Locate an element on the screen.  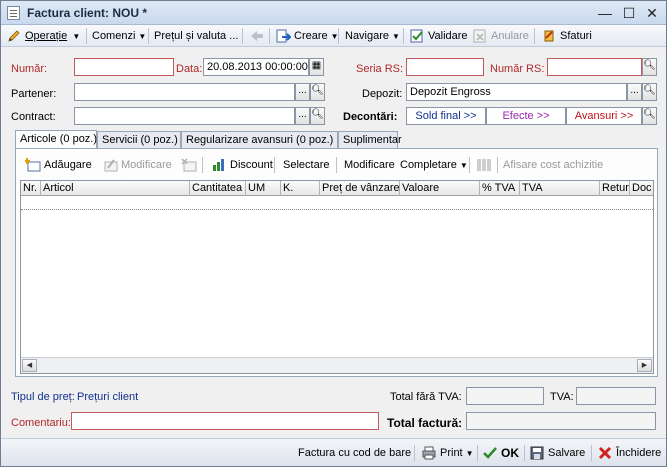
selectare-label: Selectare is located at coordinates (306, 165).